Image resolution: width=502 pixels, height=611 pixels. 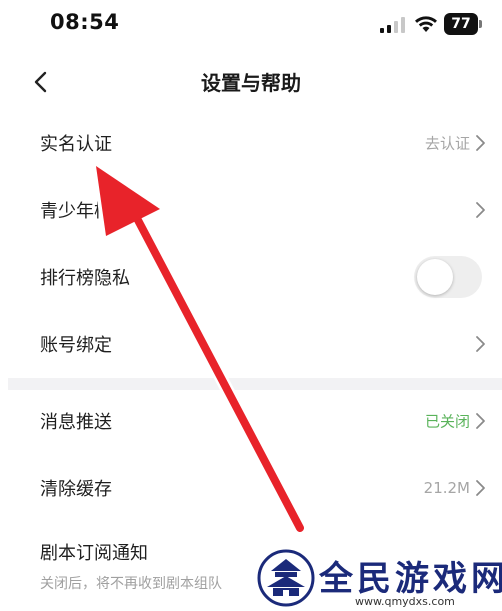 I want to click on watermark: 全民游戏网 www.qmydxs.com, so click(x=378, y=578).